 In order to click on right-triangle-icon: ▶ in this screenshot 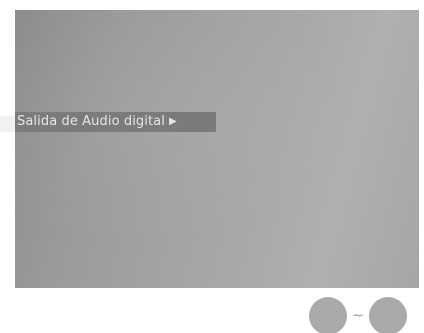, I will do `click(172, 121)`.